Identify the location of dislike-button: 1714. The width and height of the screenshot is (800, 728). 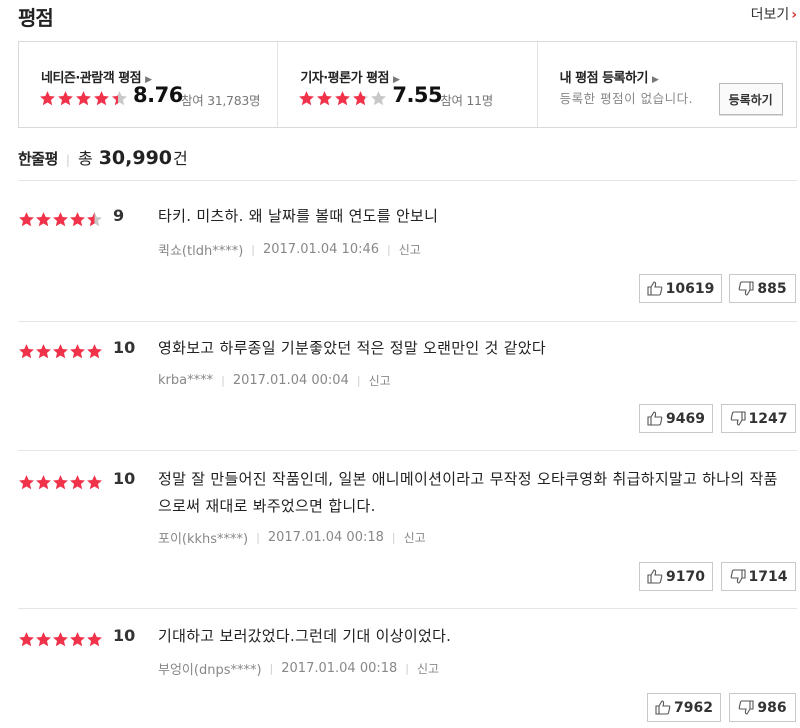
(758, 576).